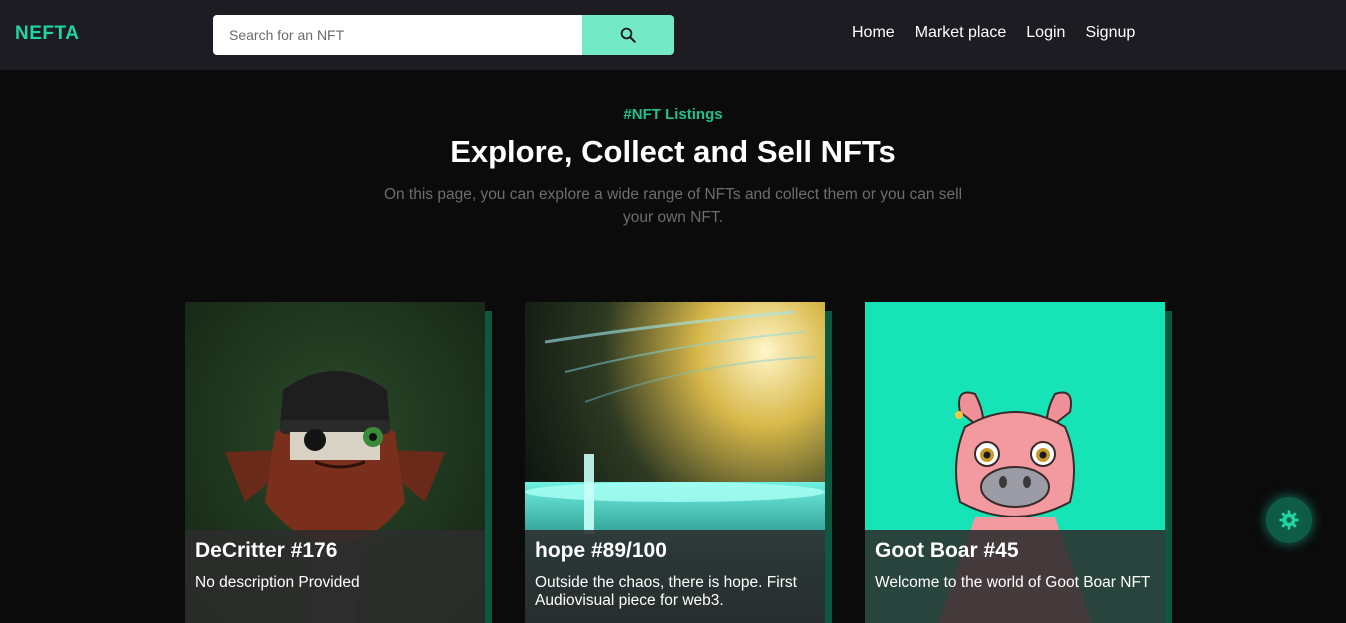 This screenshot has width=1346, height=623. Describe the element at coordinates (673, 114) in the screenshot. I see `section-tag: #NFT Listings` at that location.